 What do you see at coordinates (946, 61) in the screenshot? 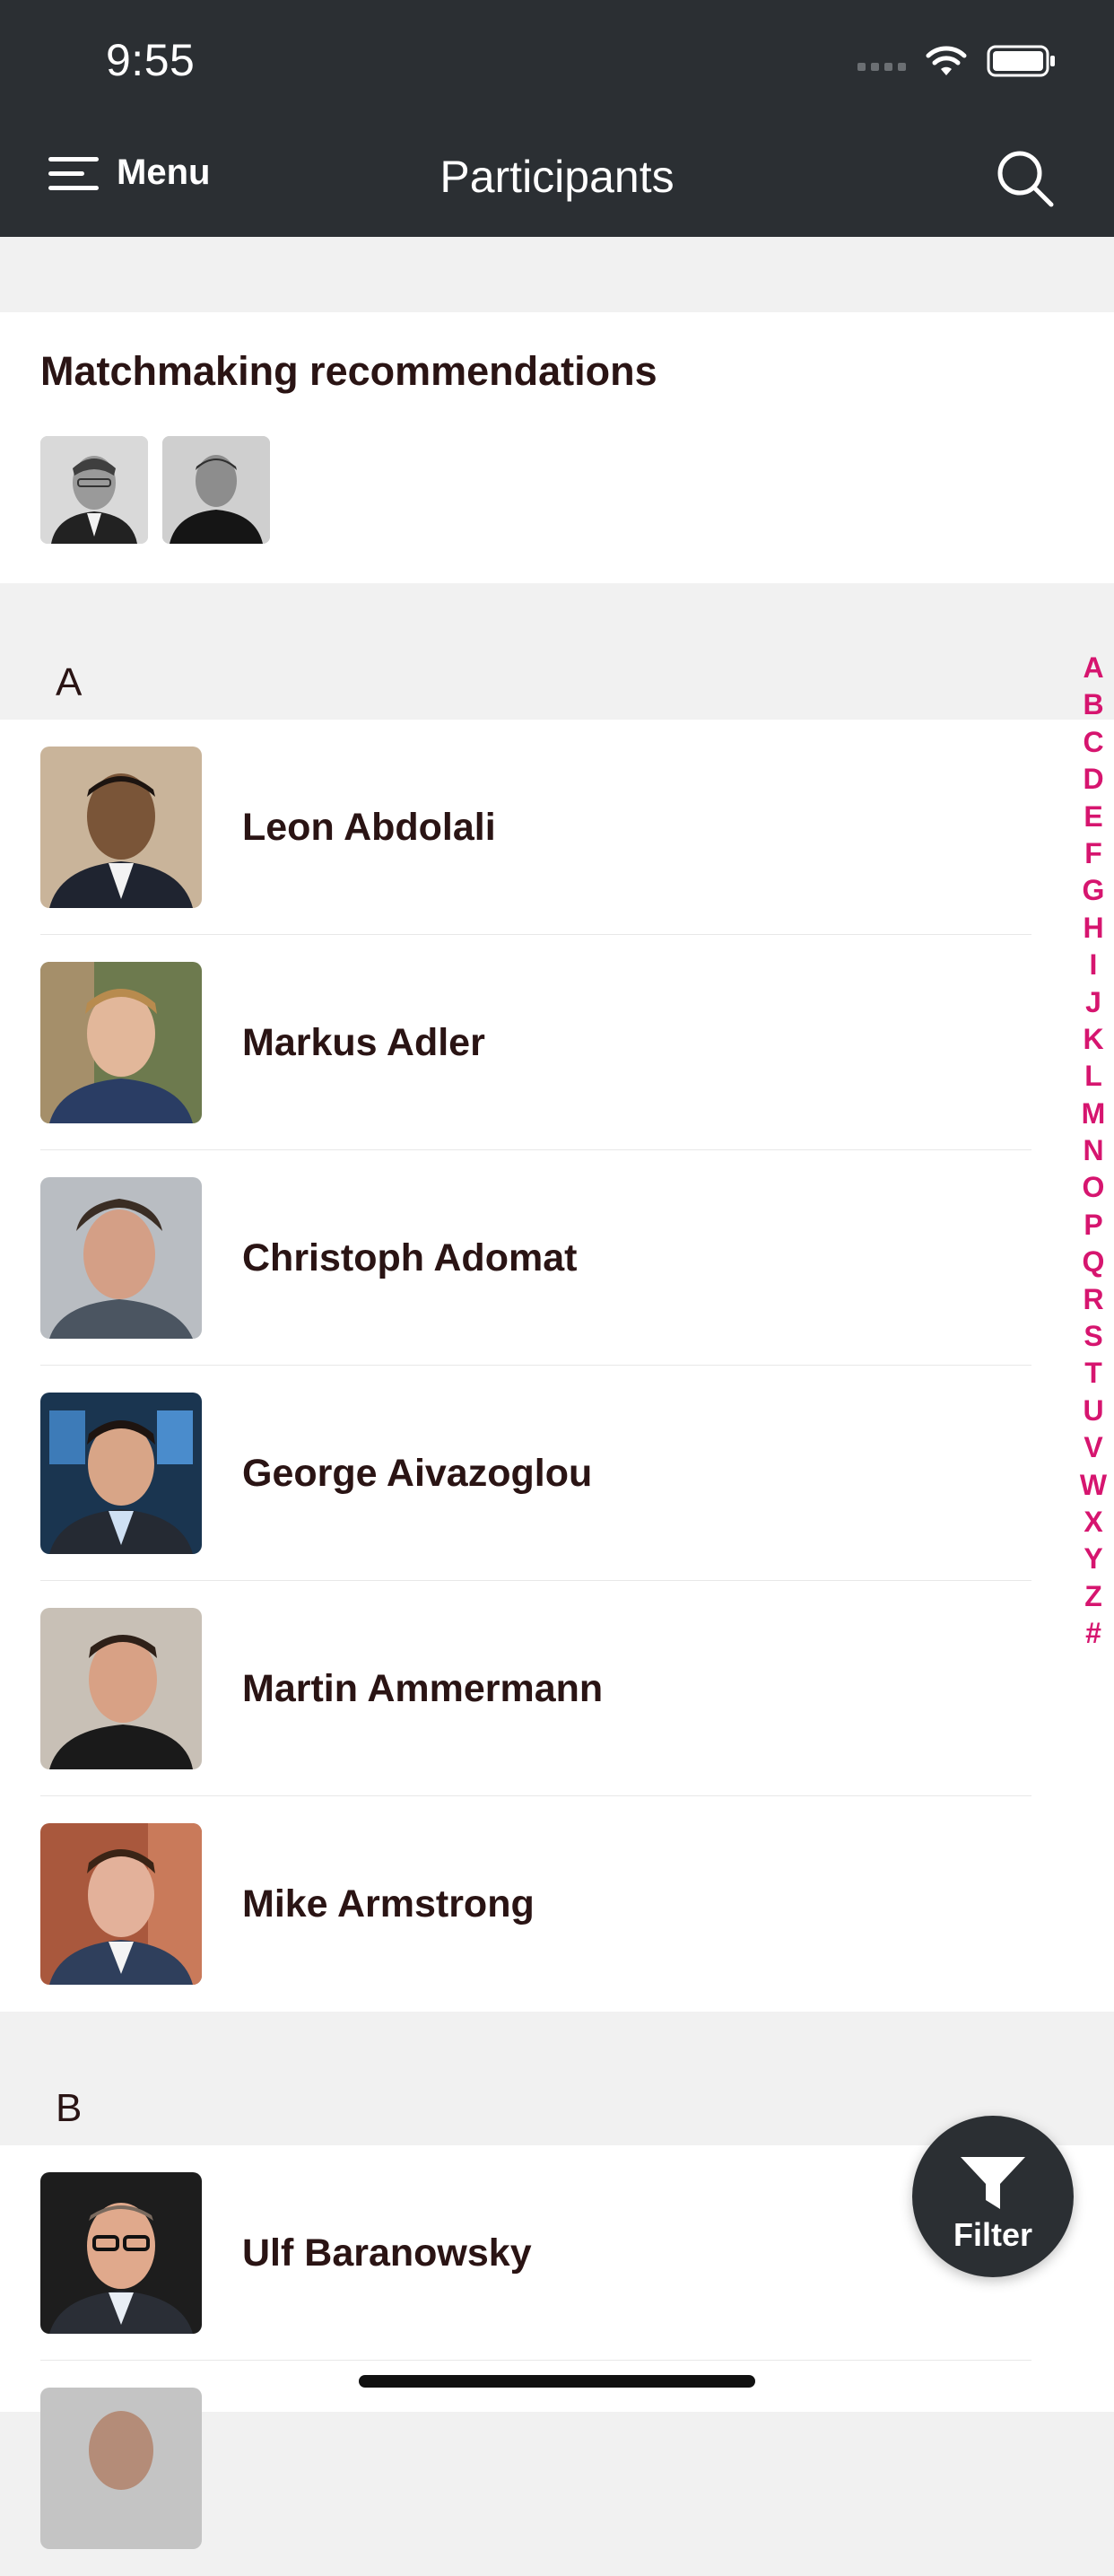
I see `wifi-icon` at bounding box center [946, 61].